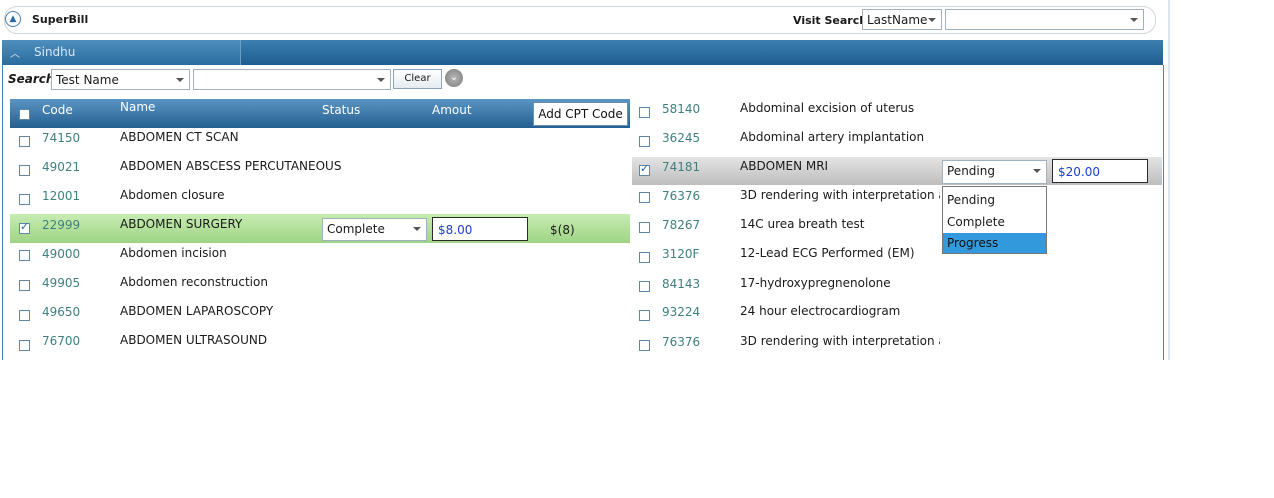 The width and height of the screenshot is (1274, 498). What do you see at coordinates (815, 283) in the screenshot?
I see `row-name: 17-hydroxypregnenolone` at bounding box center [815, 283].